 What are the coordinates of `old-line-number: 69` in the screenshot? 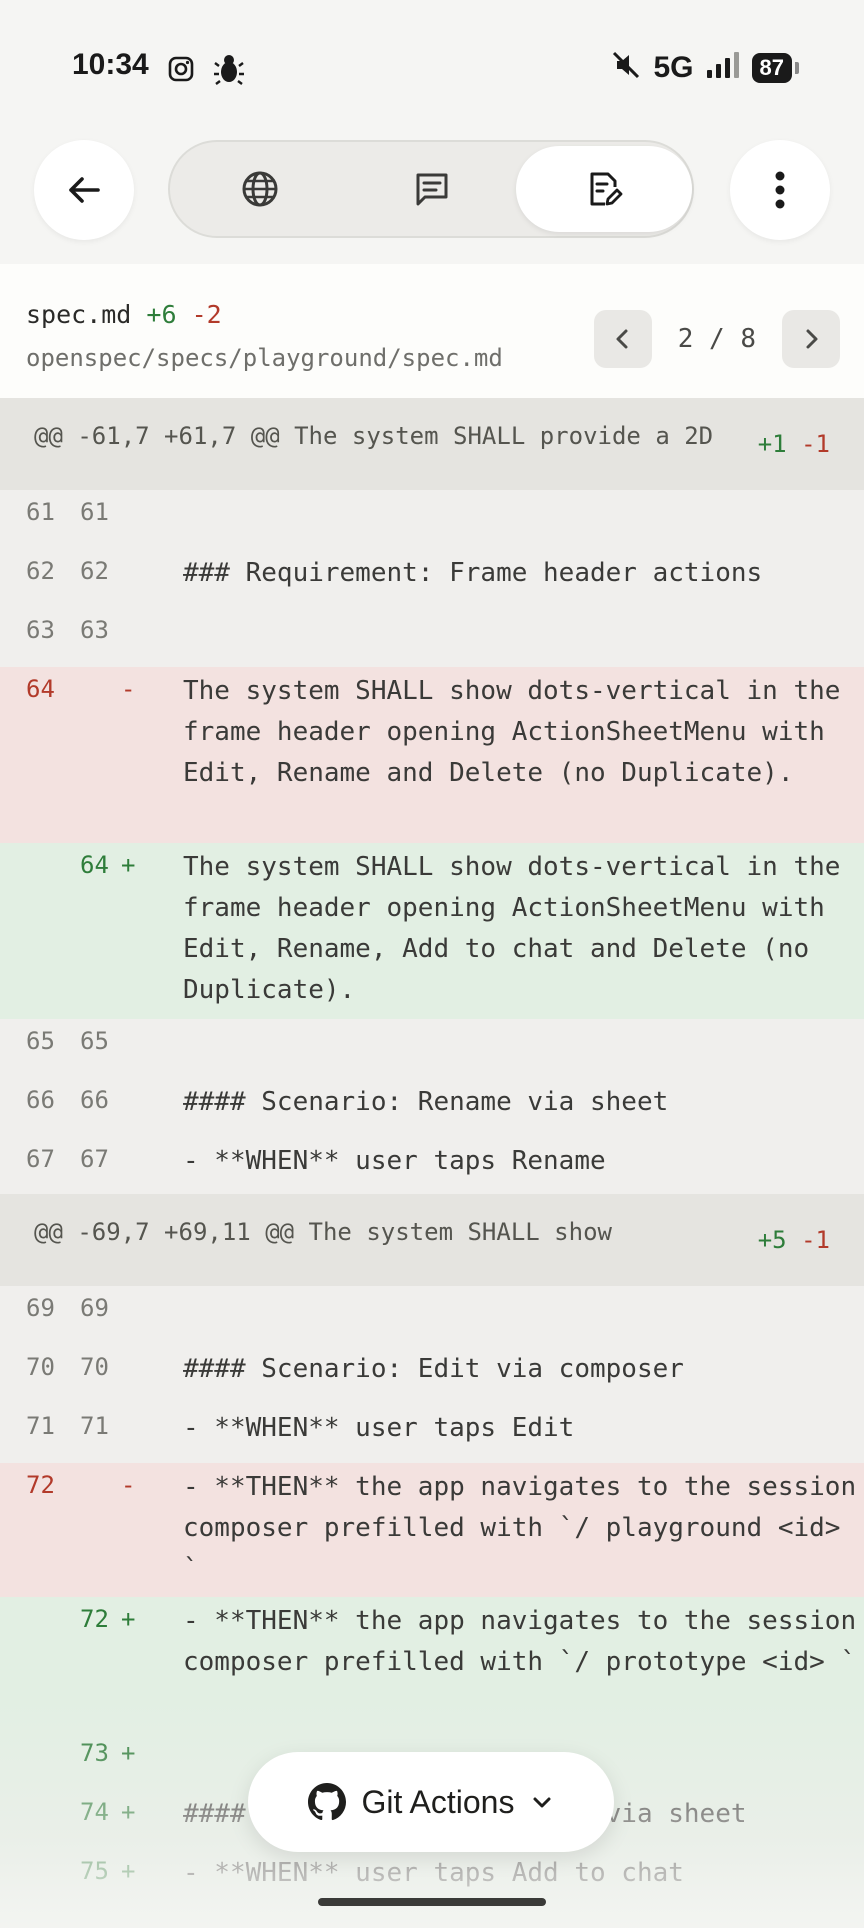 It's located at (40, 1308).